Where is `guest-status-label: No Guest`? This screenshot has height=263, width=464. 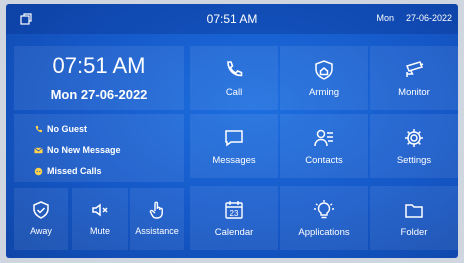
guest-status-label: No Guest is located at coordinates (67, 129).